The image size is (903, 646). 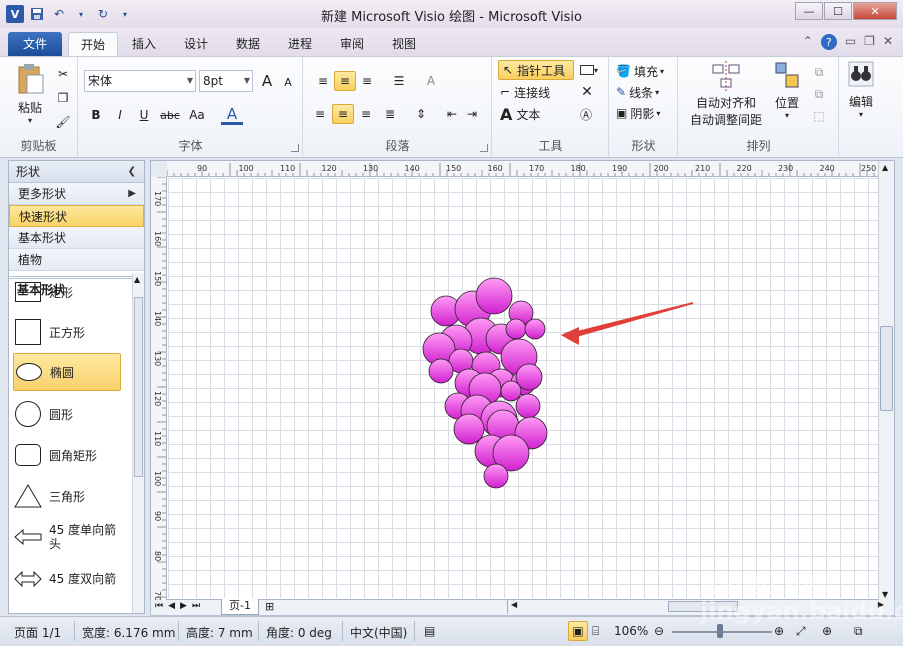 What do you see at coordinates (63, 74) in the screenshot?
I see `cut-icon: ✂` at bounding box center [63, 74].